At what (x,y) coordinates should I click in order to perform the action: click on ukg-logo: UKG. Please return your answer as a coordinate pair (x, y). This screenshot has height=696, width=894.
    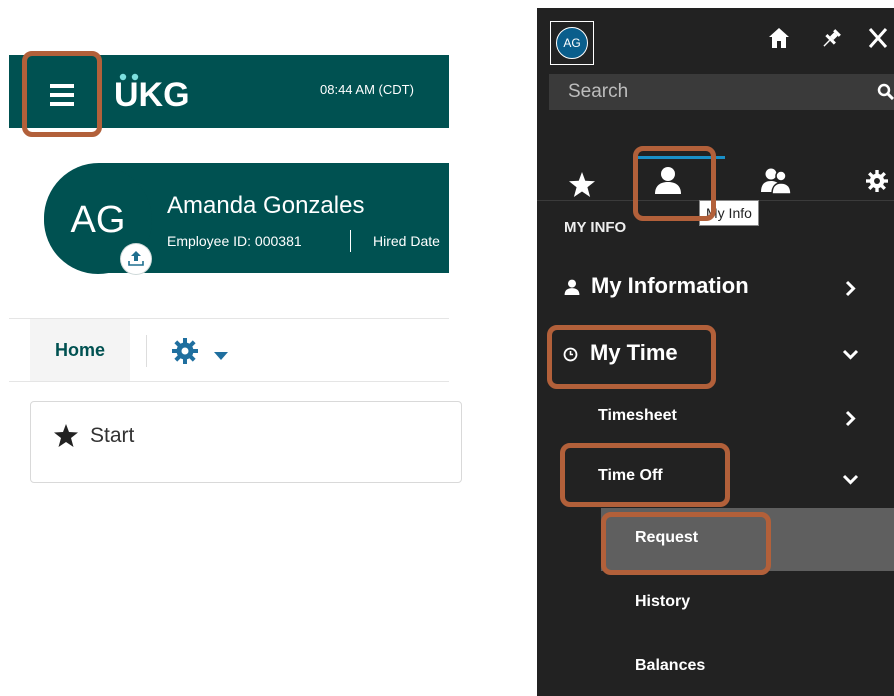
    Looking at the image, I should click on (164, 92).